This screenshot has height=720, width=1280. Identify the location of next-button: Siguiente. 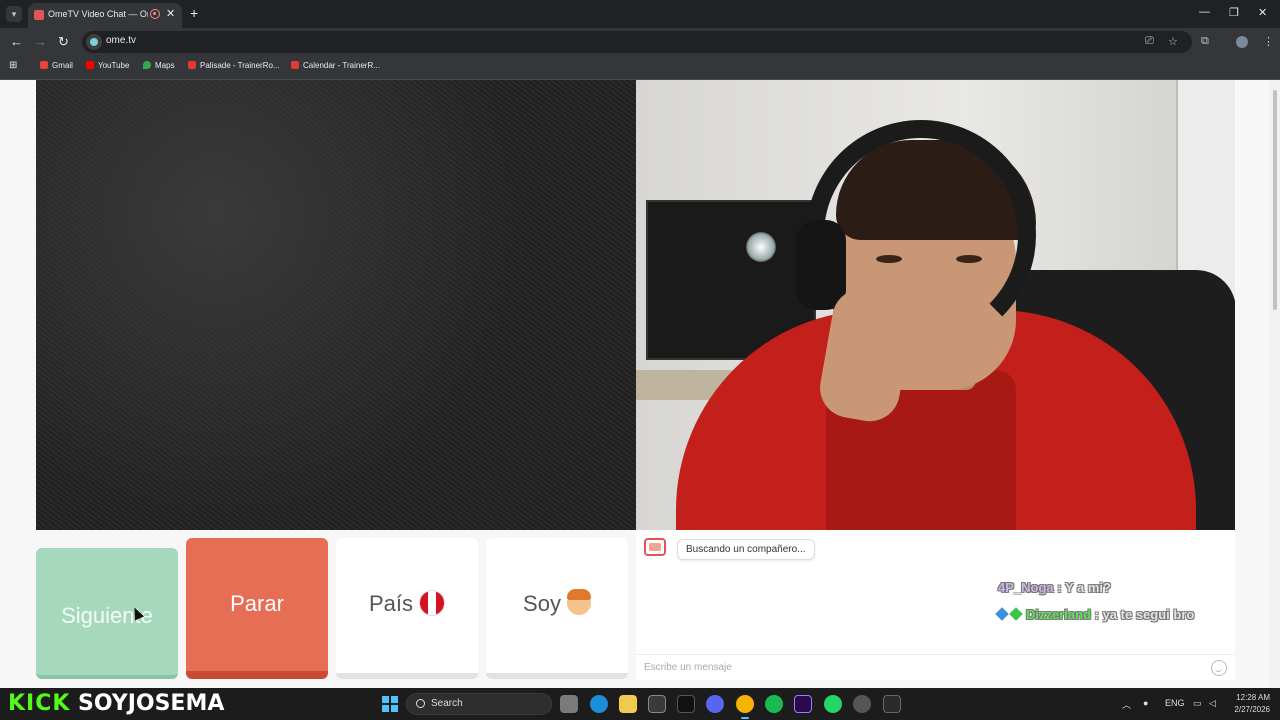
(107, 613).